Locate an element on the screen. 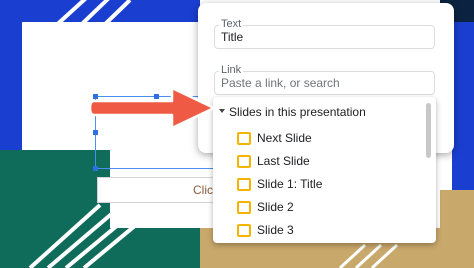  slides-section-label: Slides in this presentation is located at coordinates (297, 112).